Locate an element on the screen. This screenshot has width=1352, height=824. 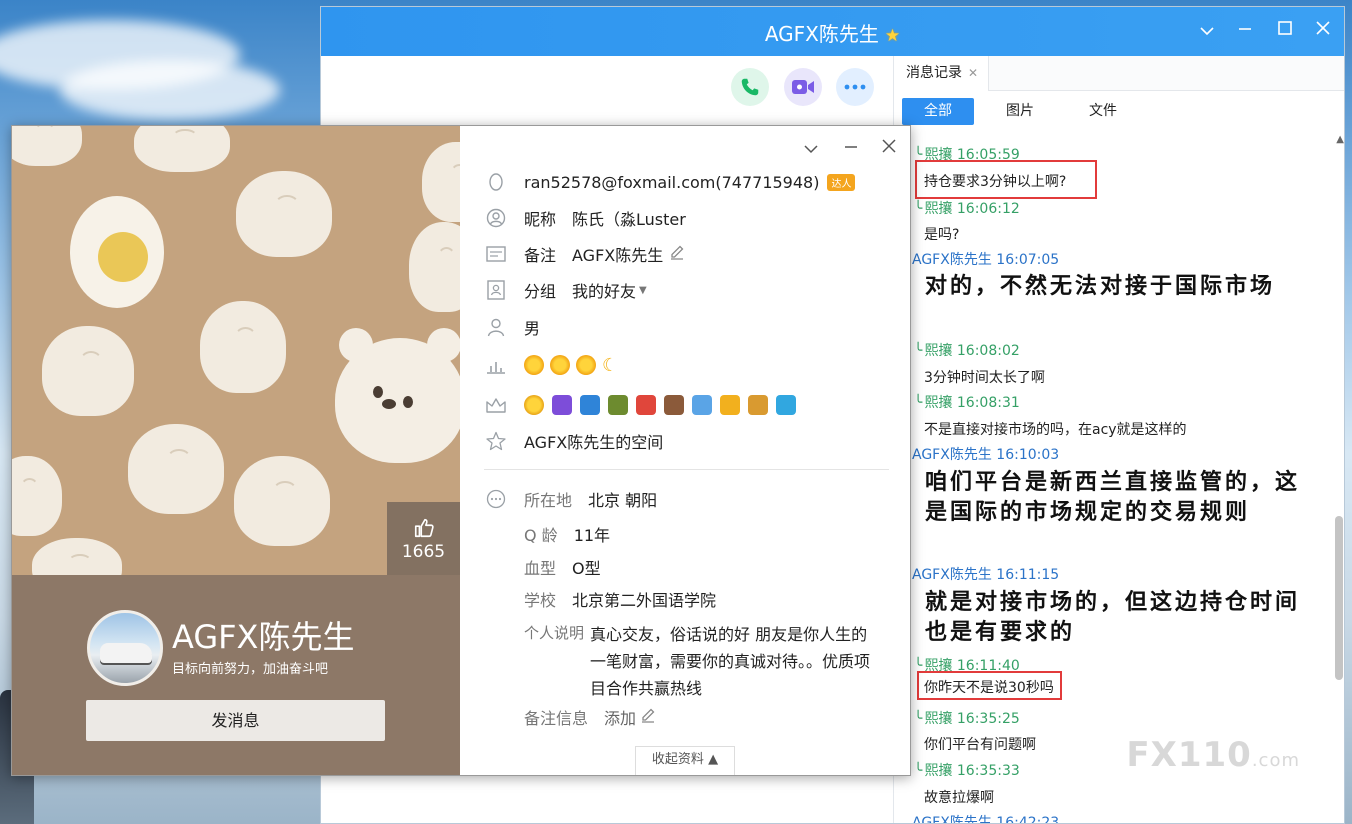
remark-label: 备注 is located at coordinates (540, 255).